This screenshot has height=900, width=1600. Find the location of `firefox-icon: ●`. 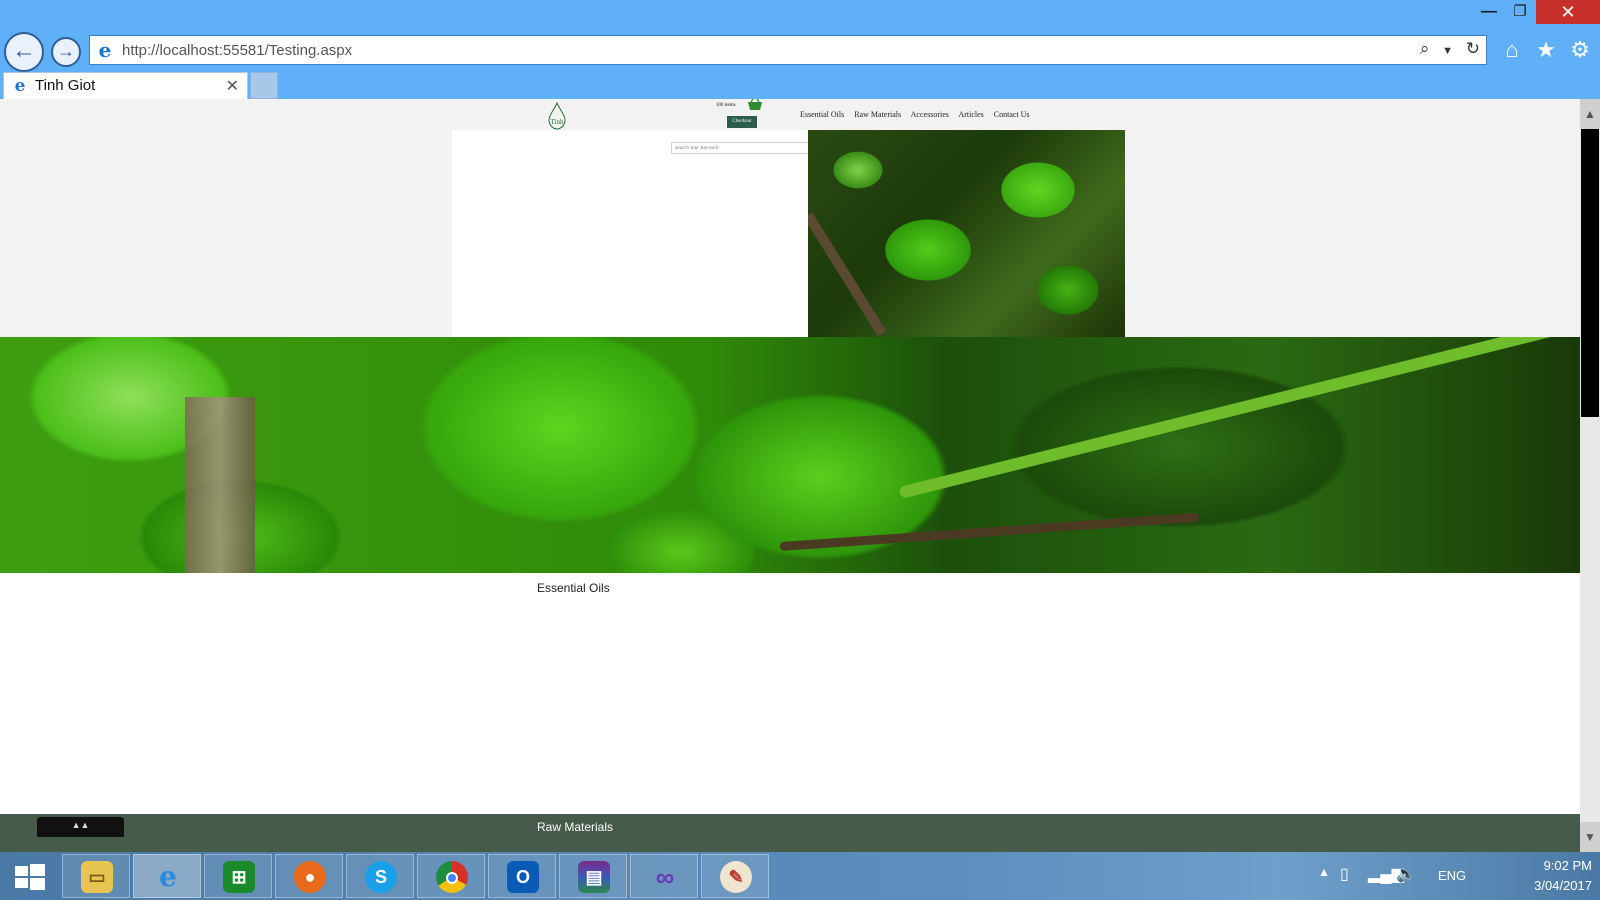

firefox-icon: ● is located at coordinates (310, 877).